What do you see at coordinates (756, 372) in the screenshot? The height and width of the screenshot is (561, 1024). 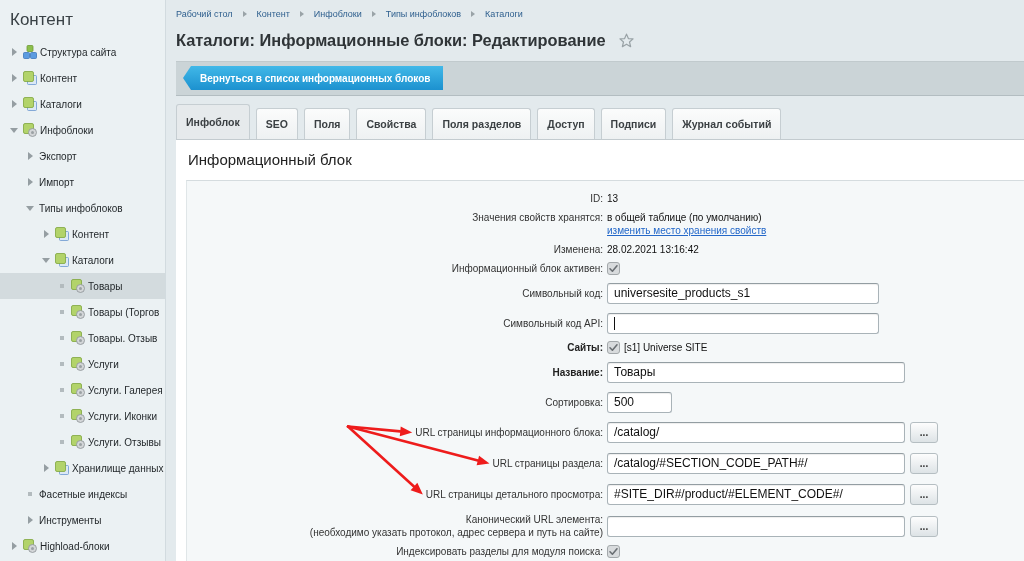 I see `text-field: Товары` at bounding box center [756, 372].